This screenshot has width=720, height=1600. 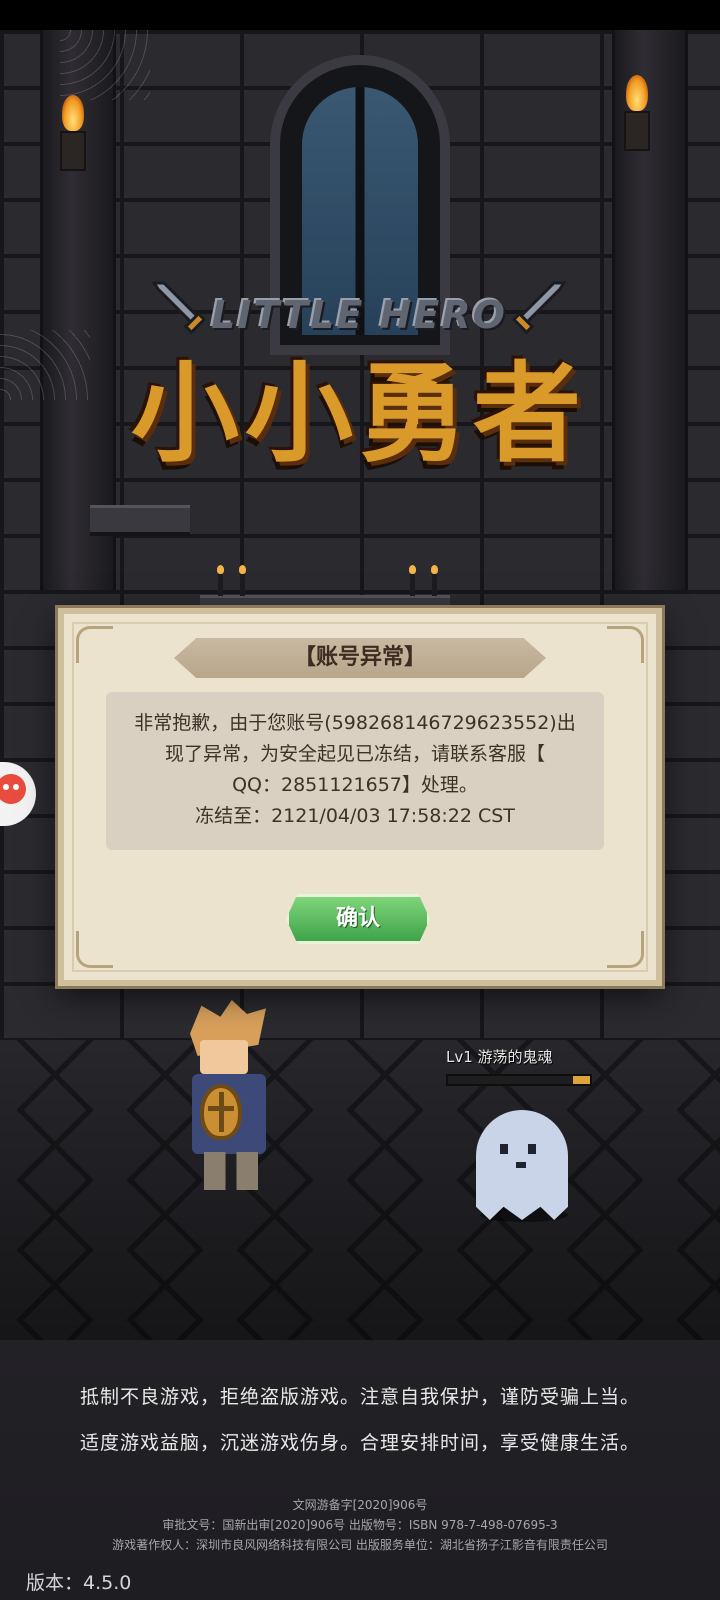 I want to click on health-notice-line-2: 适度游戏益脑，沉迷游戏伤身。合理安排时间，享受健康生活。, so click(x=359, y=1443).